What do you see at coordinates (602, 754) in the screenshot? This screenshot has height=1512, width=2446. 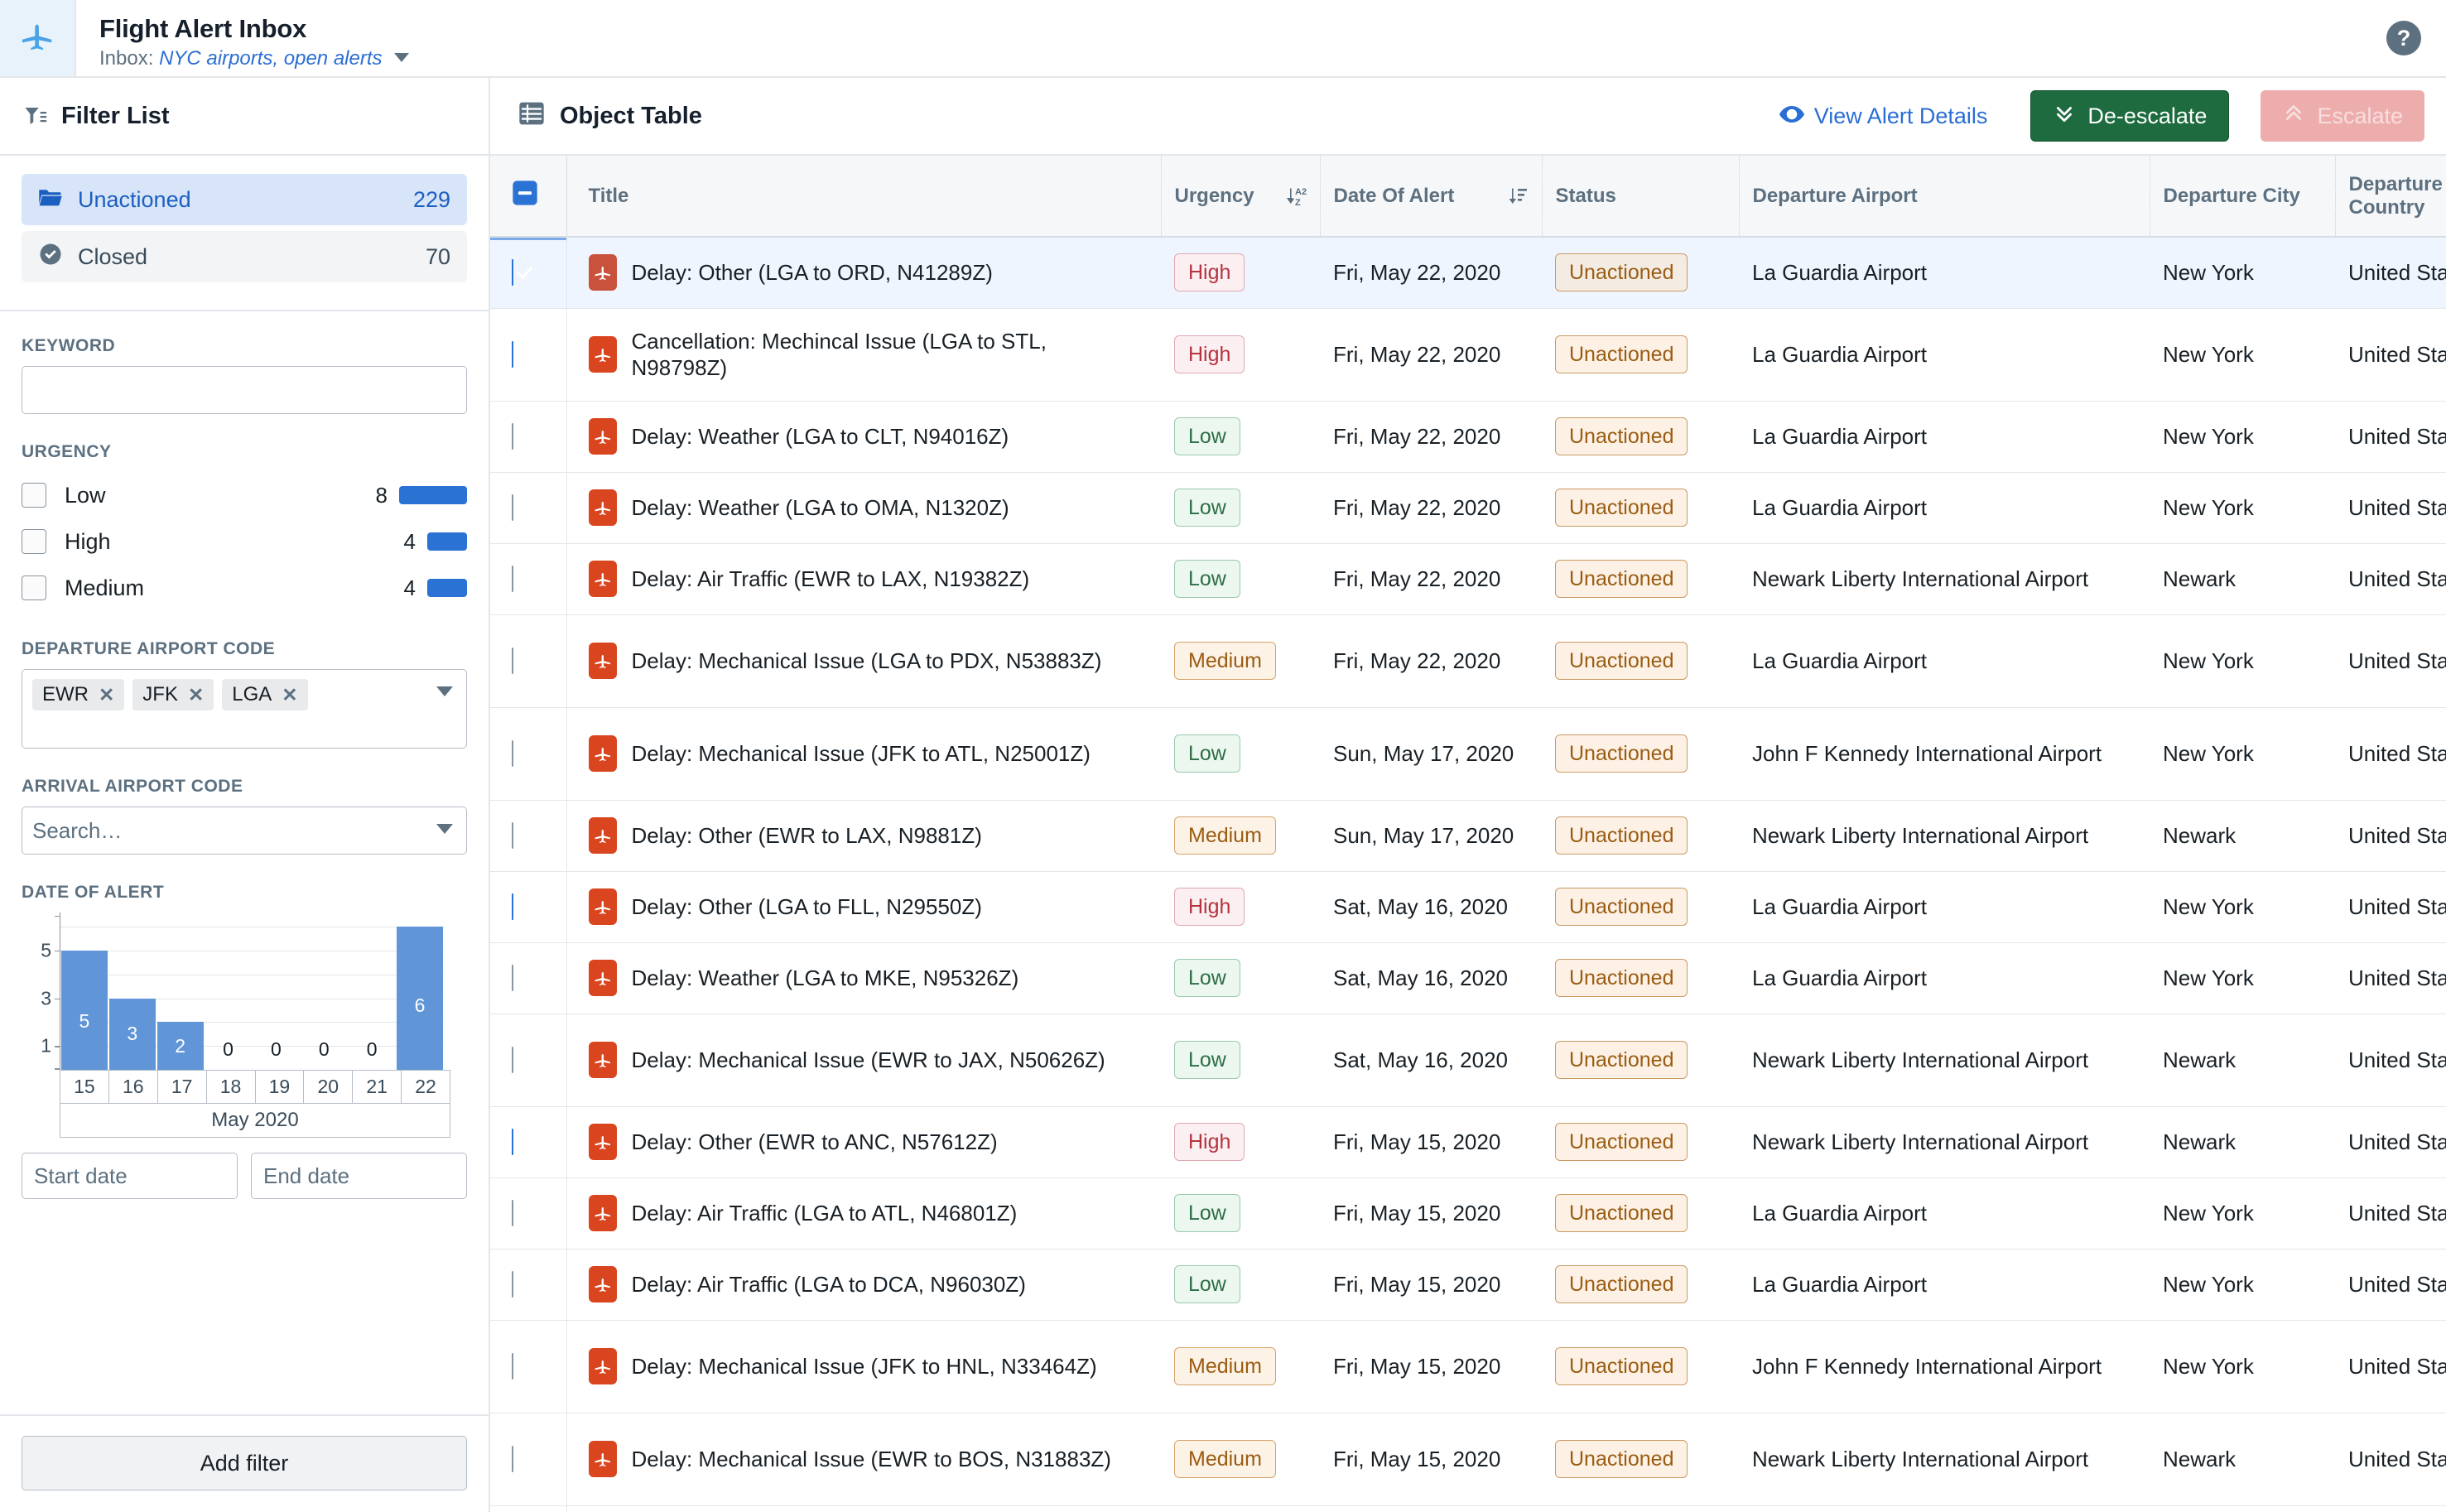 I see `flight-alert-icon` at bounding box center [602, 754].